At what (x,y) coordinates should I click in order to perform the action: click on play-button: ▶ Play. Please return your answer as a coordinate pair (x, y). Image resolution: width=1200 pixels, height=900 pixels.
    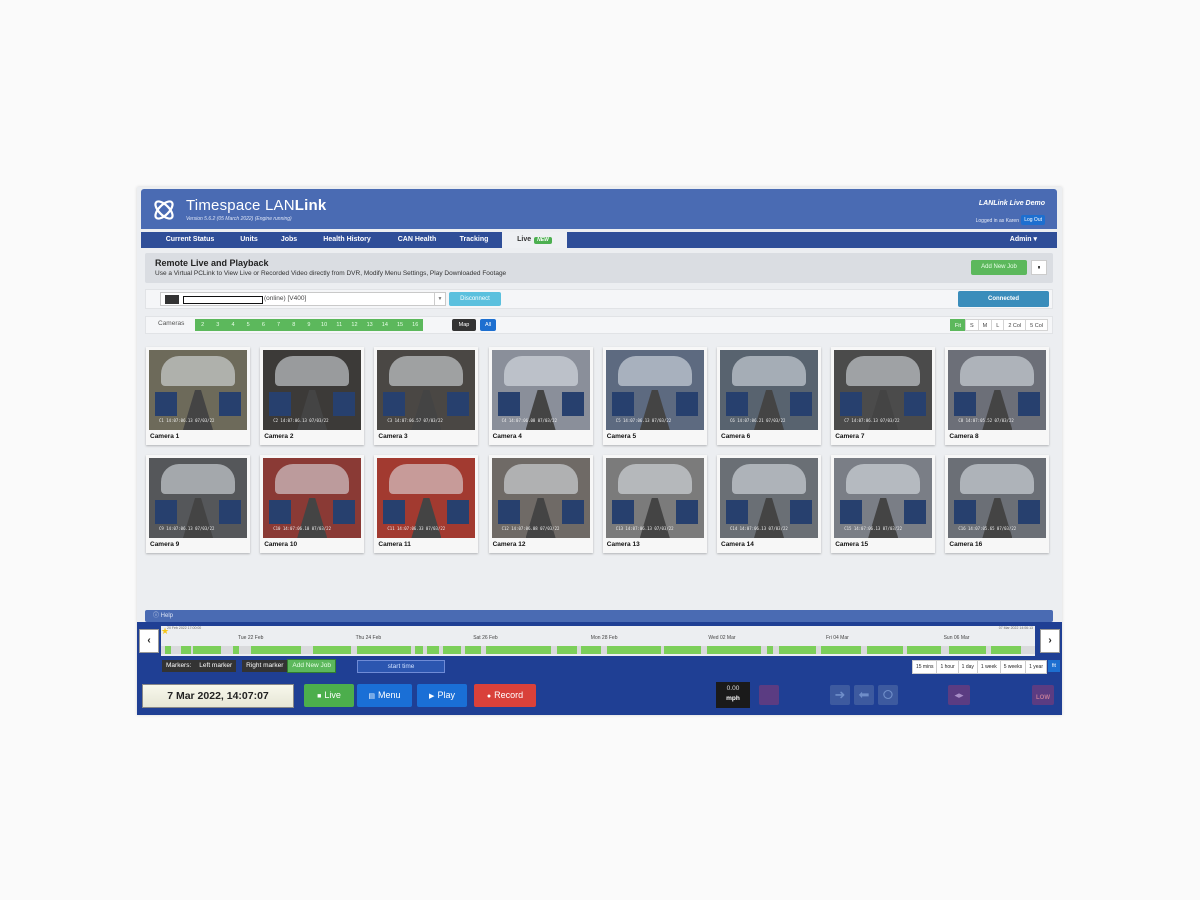
    Looking at the image, I should click on (442, 695).